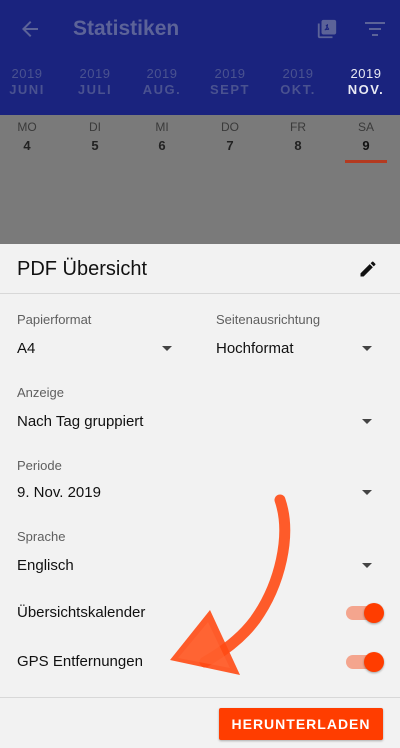 The height and width of the screenshot is (748, 400). What do you see at coordinates (368, 269) in the screenshot?
I see `pencil-icon` at bounding box center [368, 269].